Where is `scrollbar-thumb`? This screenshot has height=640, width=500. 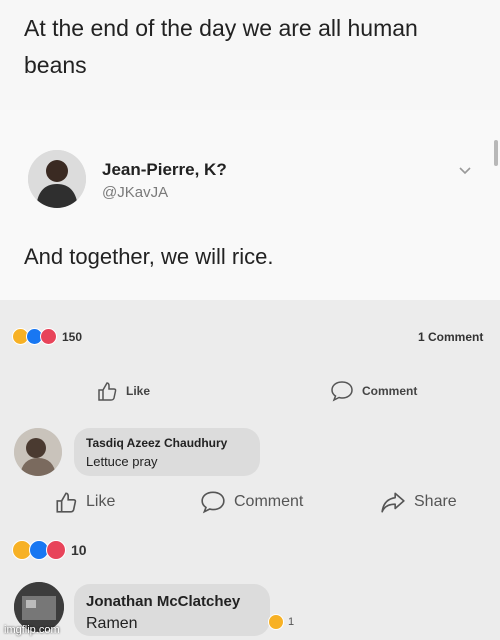 scrollbar-thumb is located at coordinates (496, 153).